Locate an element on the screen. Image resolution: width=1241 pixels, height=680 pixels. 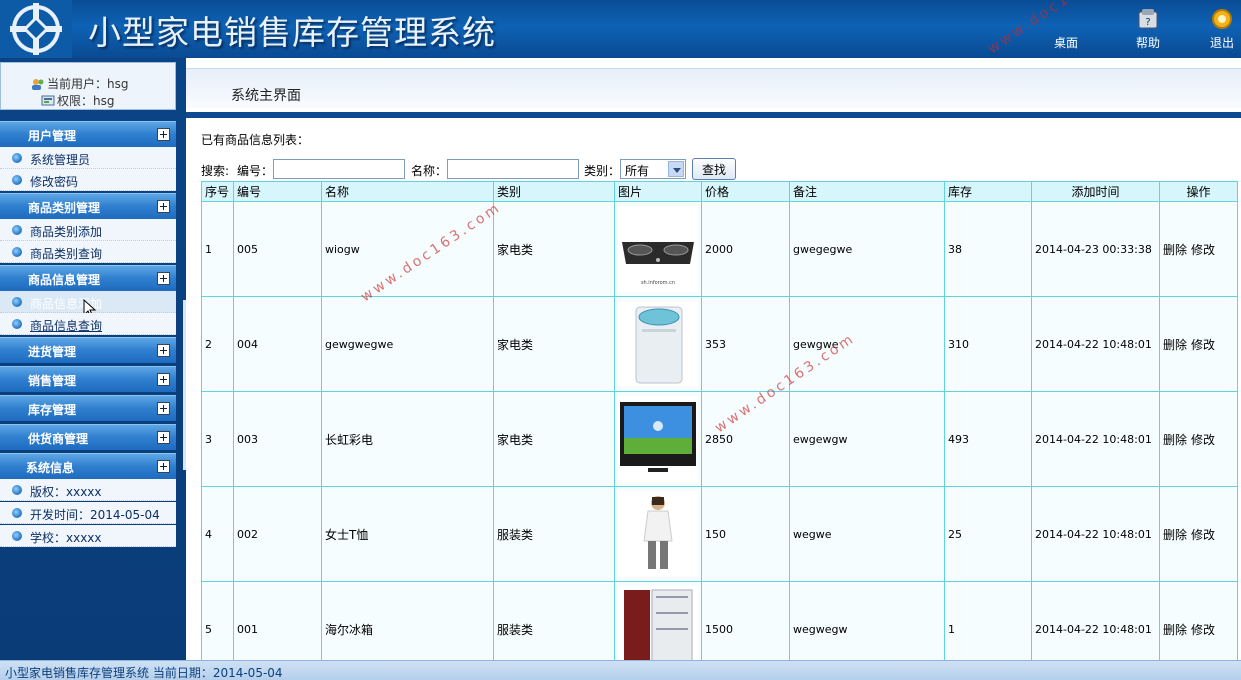
menu-system-info: 系统信息 is located at coordinates (88, 466).